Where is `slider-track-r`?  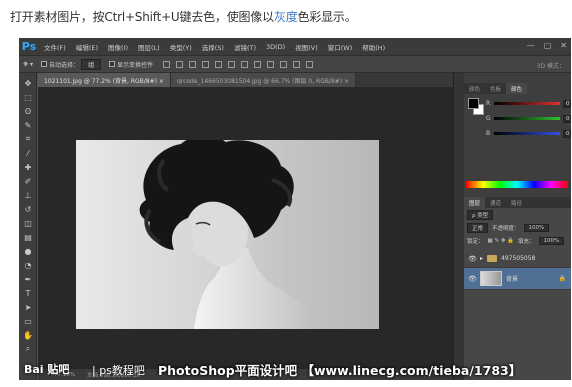
slider-track-r is located at coordinates (527, 103).